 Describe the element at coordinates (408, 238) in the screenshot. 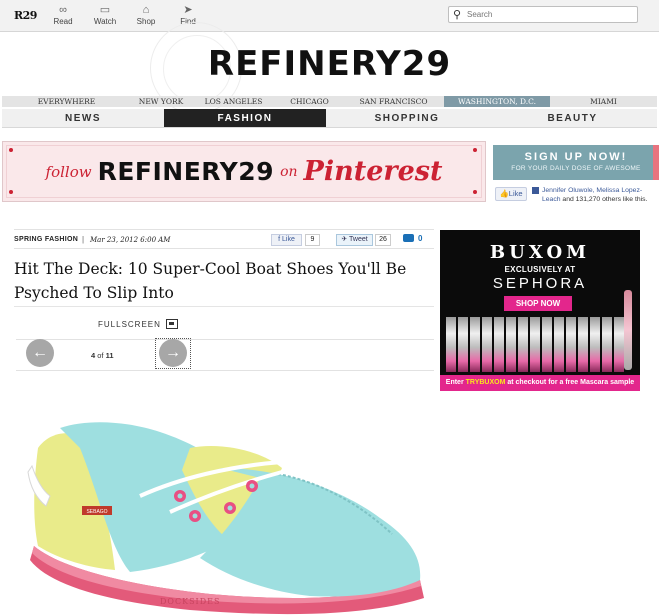

I see `comment-bubble-icon` at that location.